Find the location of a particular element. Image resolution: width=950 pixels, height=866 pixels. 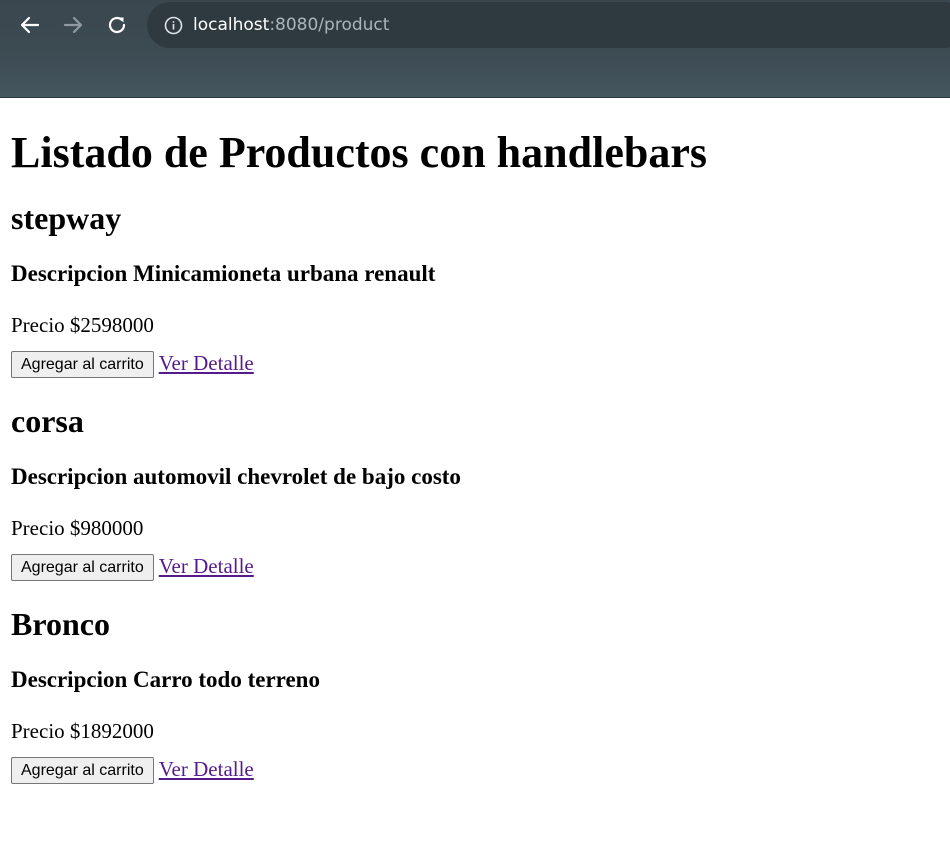

arrow-right-icon is located at coordinates (73, 25).